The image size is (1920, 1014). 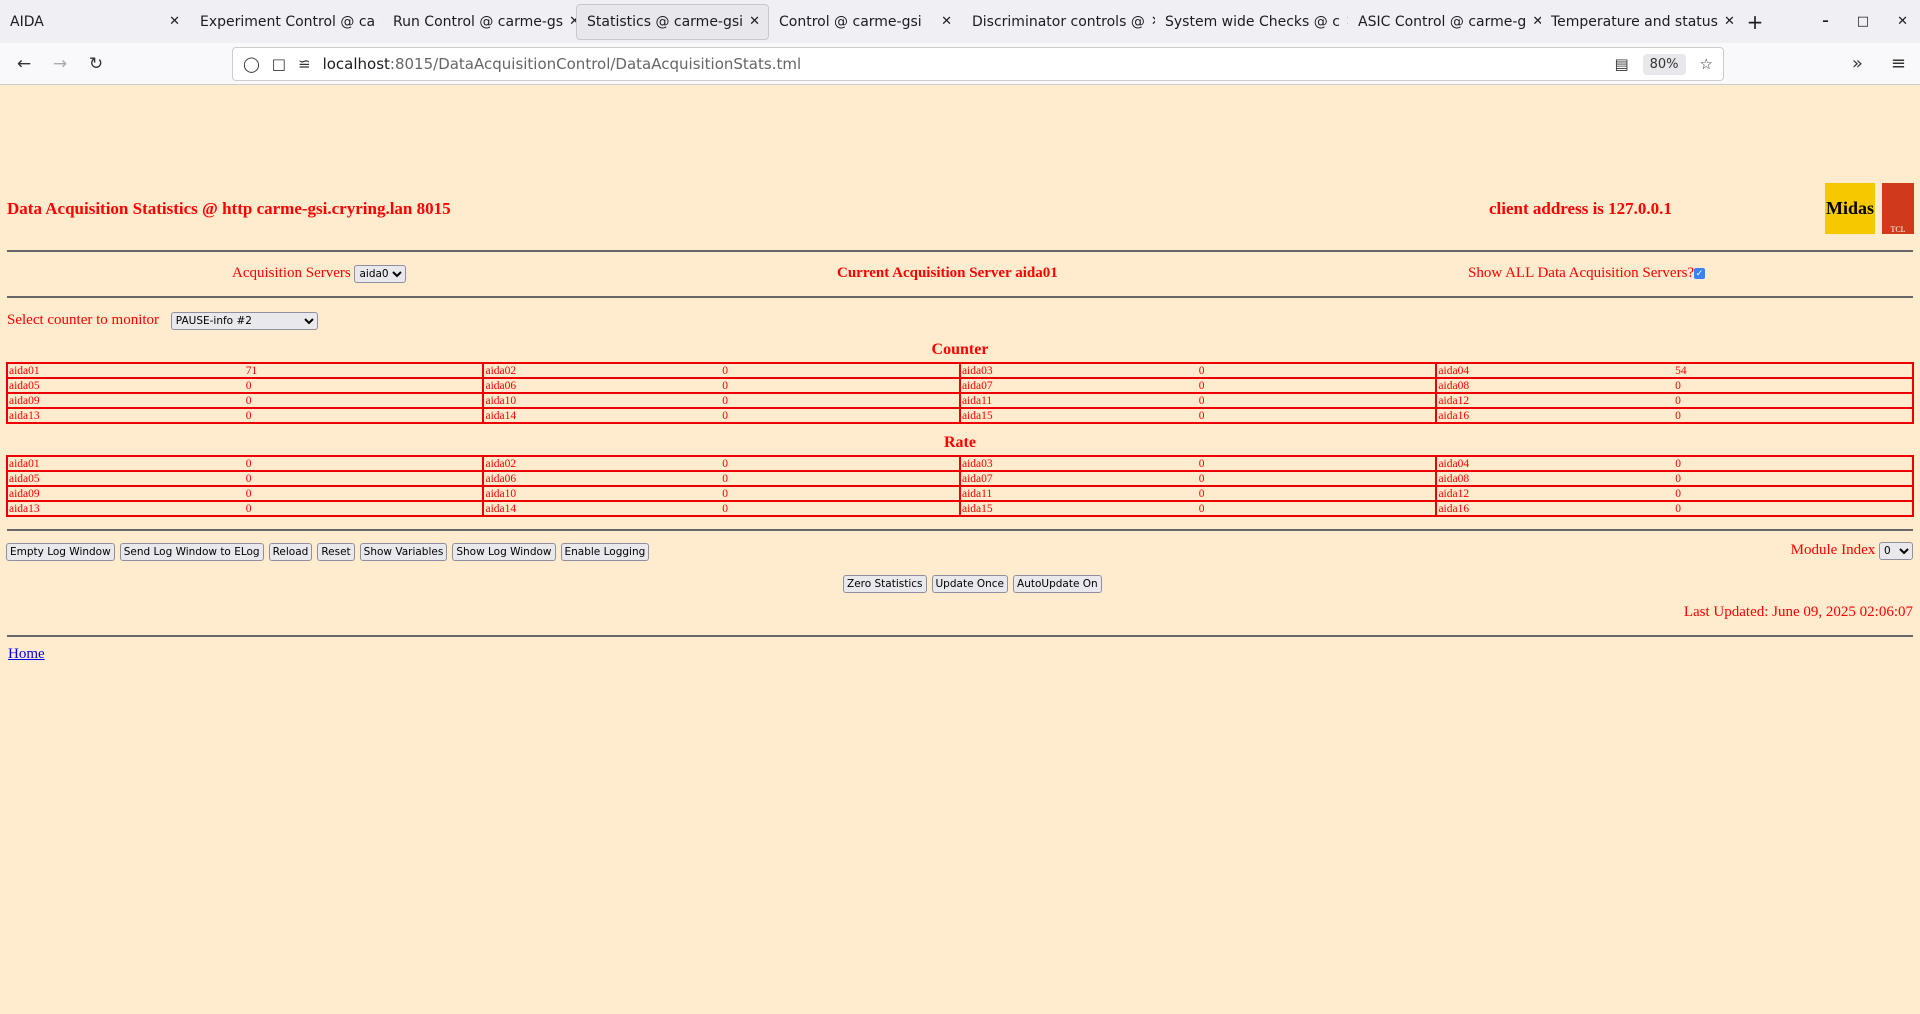 What do you see at coordinates (1863, 21) in the screenshot?
I see `maximize-icon: □` at bounding box center [1863, 21].